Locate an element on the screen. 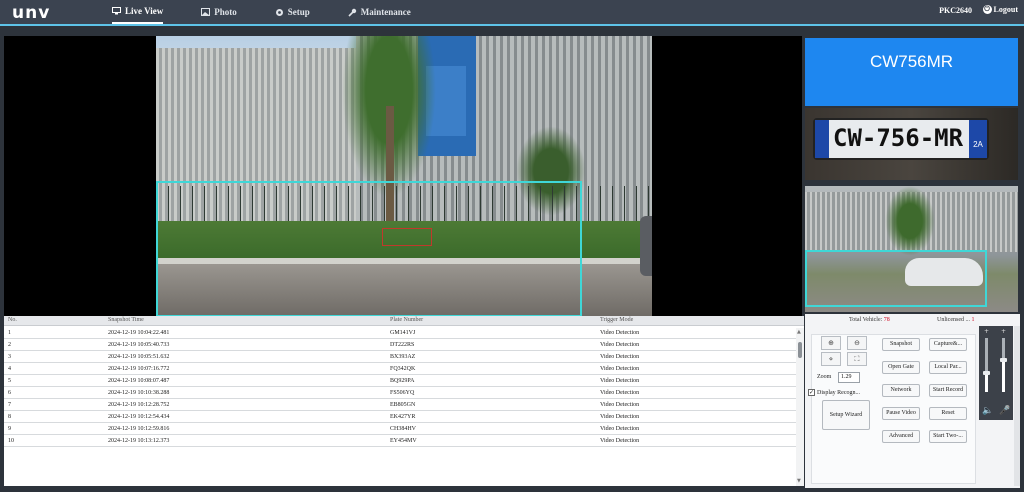 The height and width of the screenshot is (492, 1024). cell-plate-number: EK427YR is located at coordinates (403, 417).